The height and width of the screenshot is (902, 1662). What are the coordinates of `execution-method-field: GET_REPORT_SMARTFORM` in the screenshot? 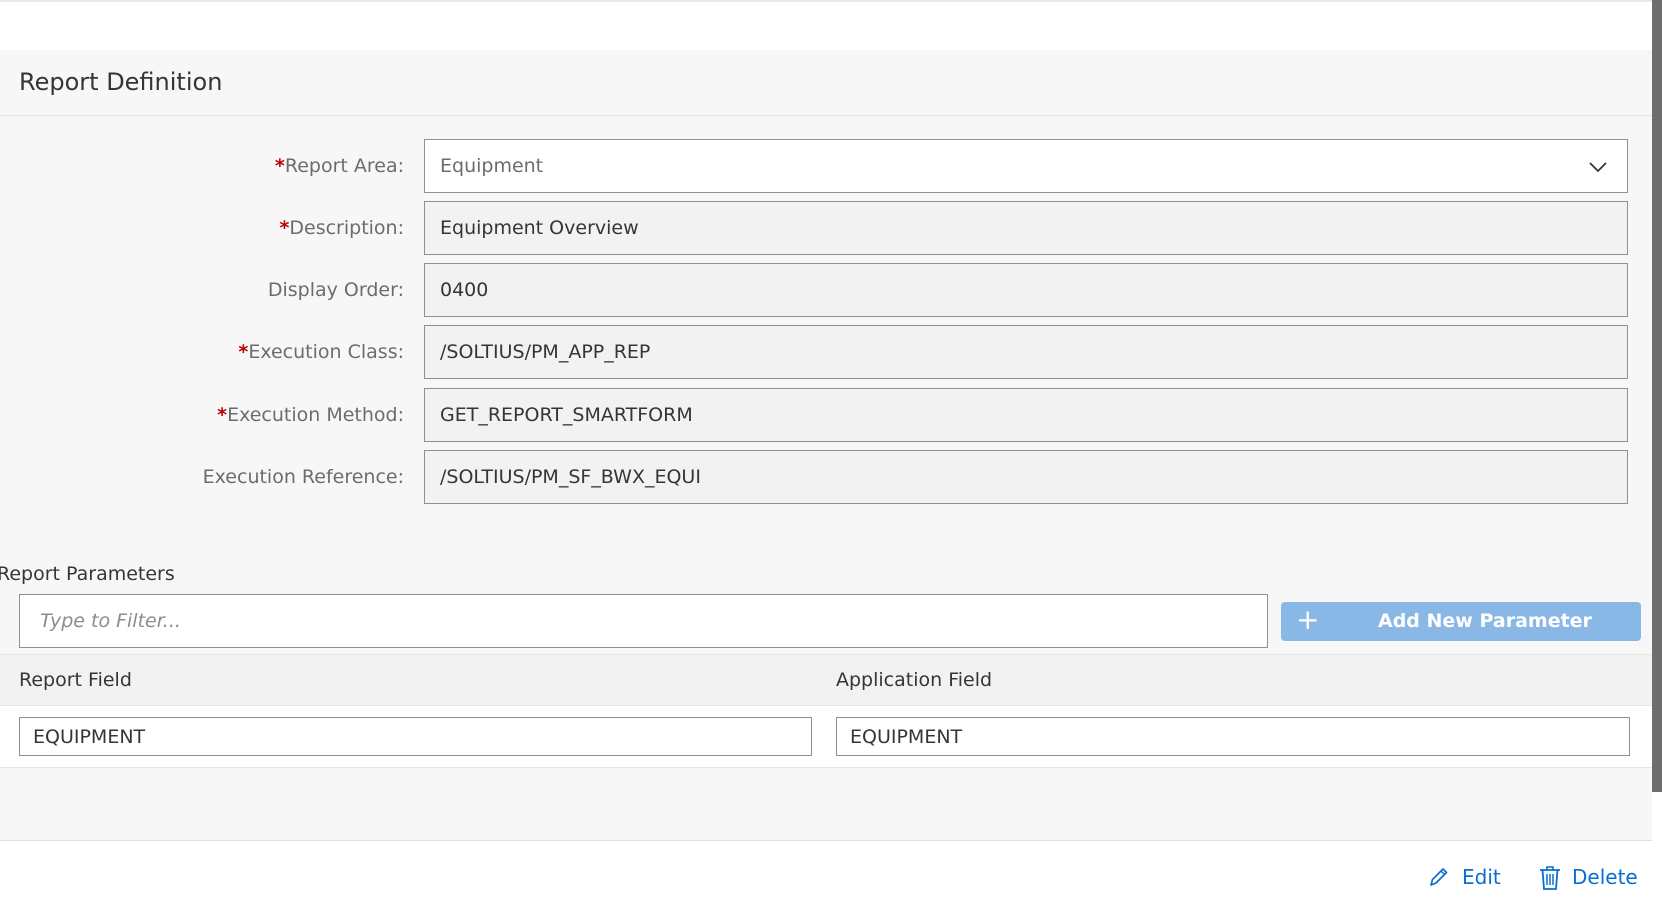 It's located at (1026, 415).